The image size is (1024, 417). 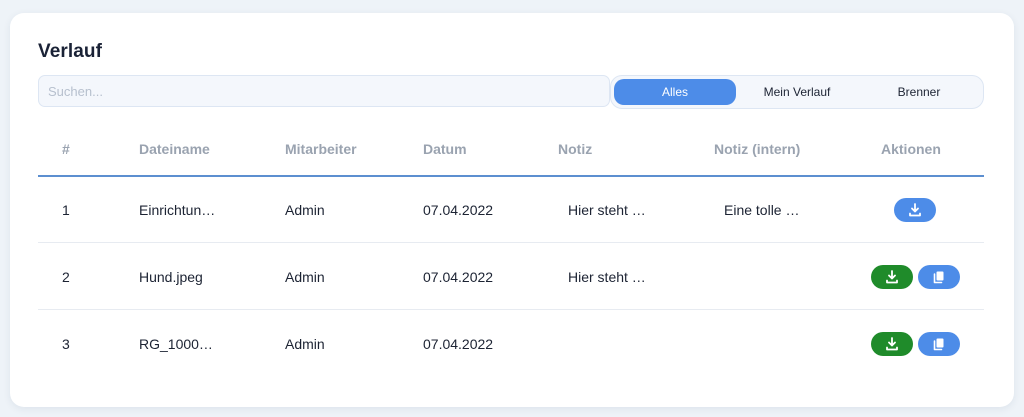 I want to click on row-filename: Hund.jpeg, so click(x=171, y=276).